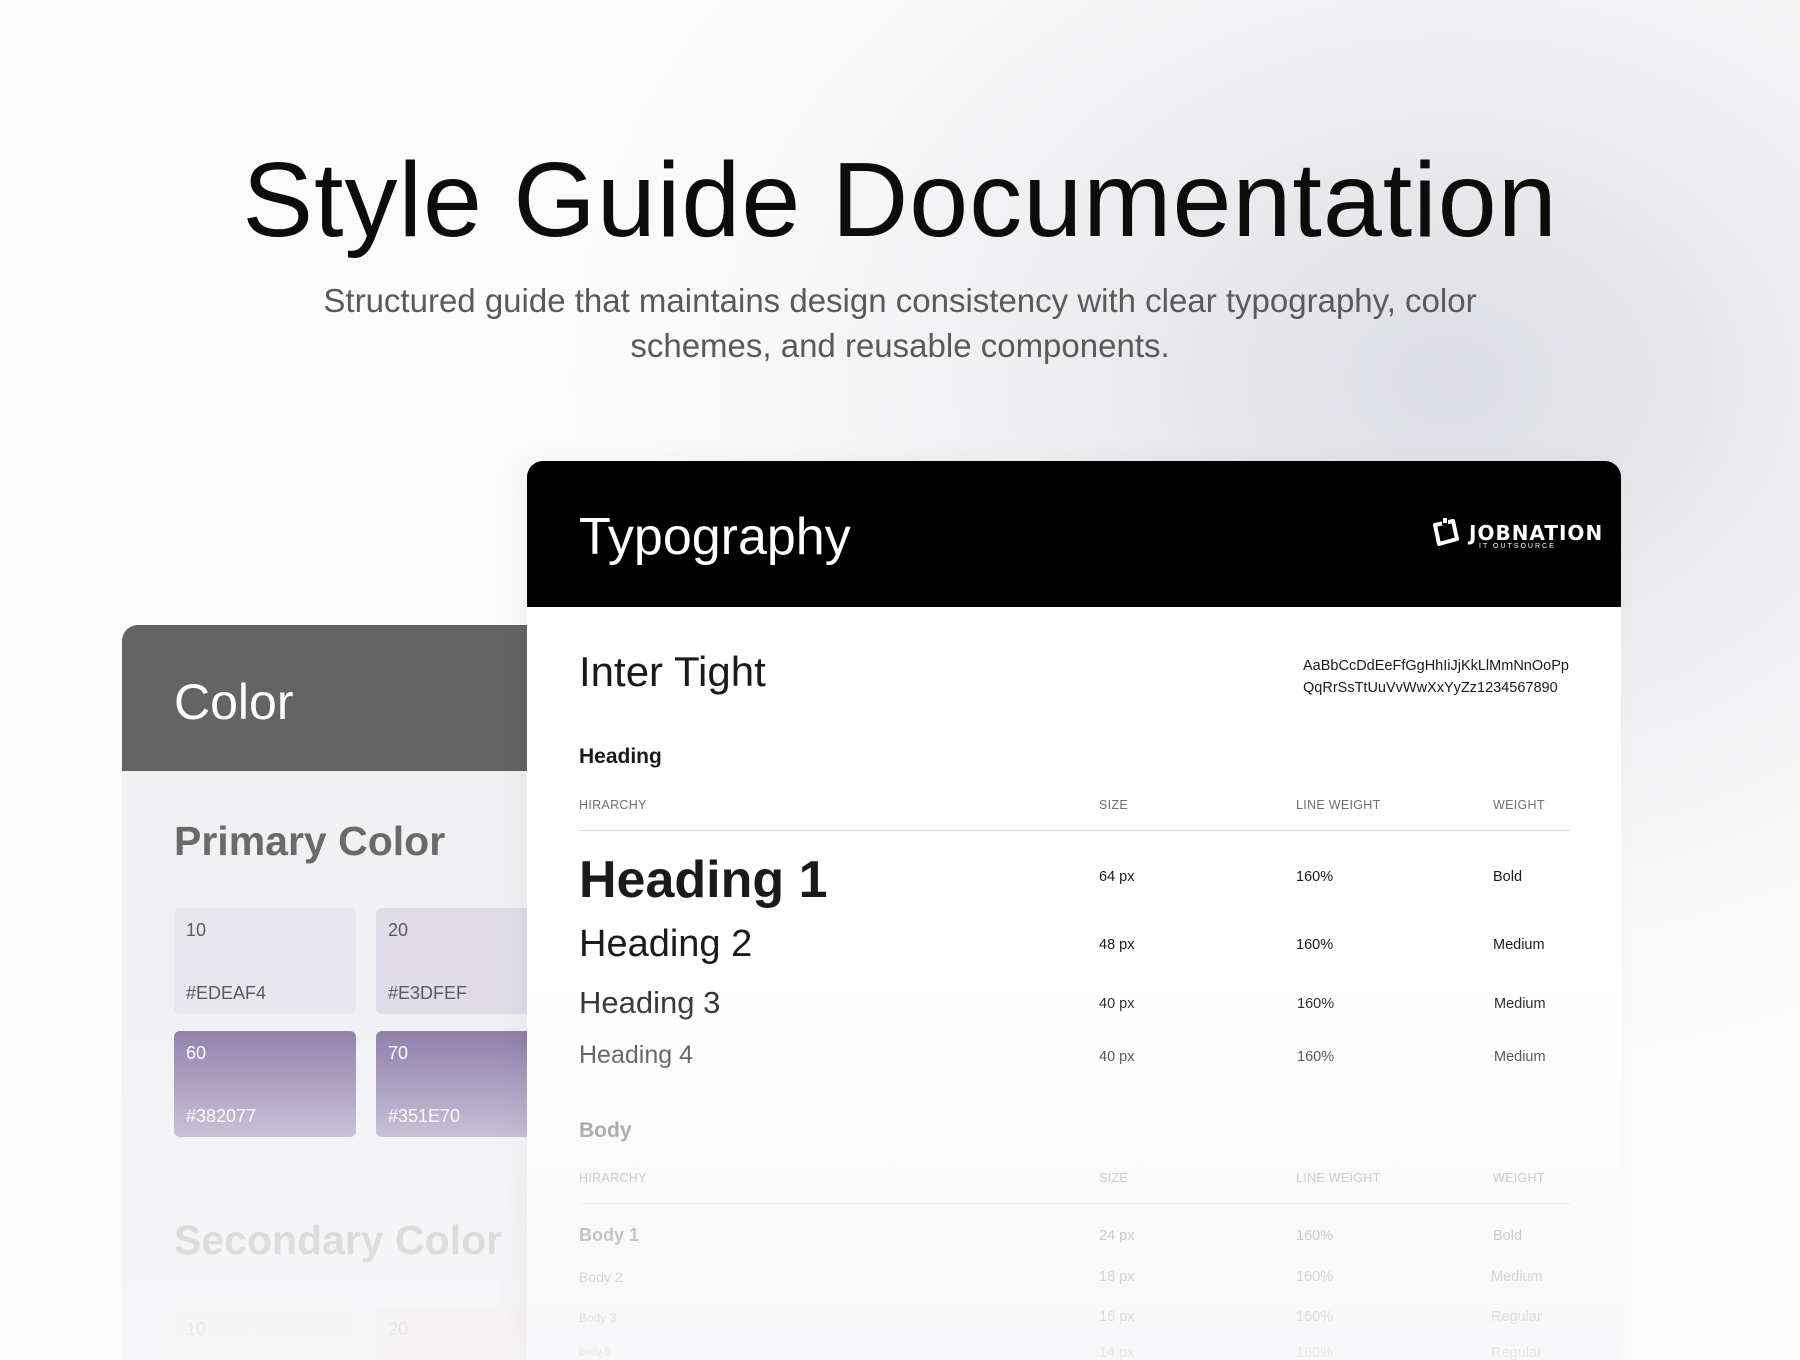 The image size is (1800, 1360). I want to click on body-3-sample: Body 3, so click(598, 1318).